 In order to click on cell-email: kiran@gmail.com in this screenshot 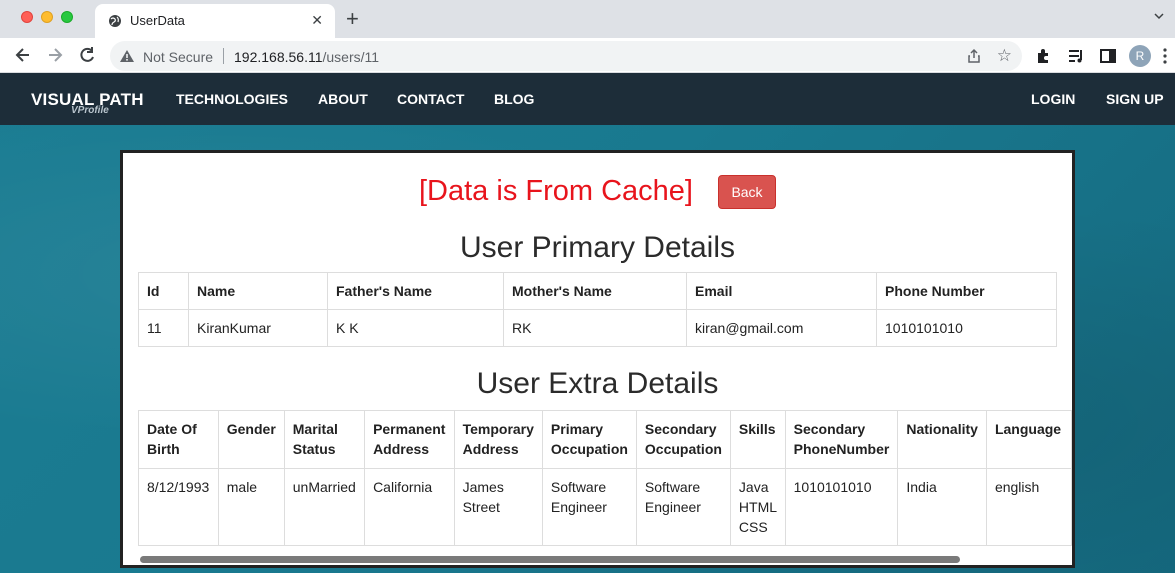, I will do `click(781, 328)`.